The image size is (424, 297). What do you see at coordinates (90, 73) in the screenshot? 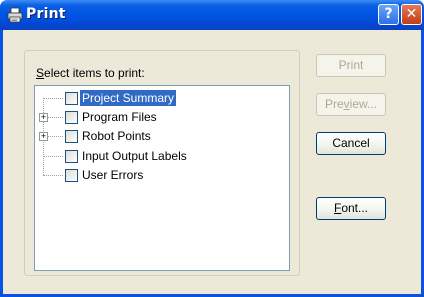
I see `select-items-label: Select items to print:` at bounding box center [90, 73].